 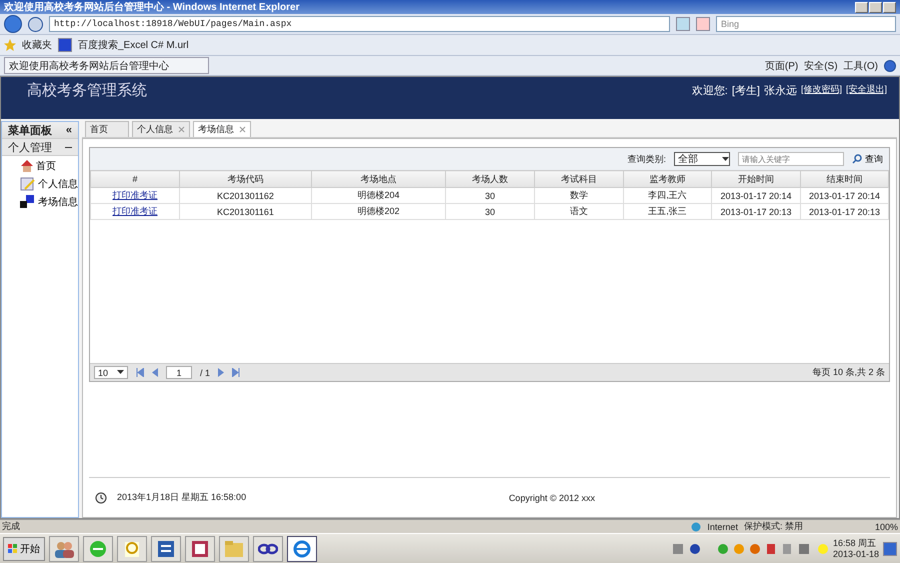 I want to click on search-icon, so click(x=857, y=159).